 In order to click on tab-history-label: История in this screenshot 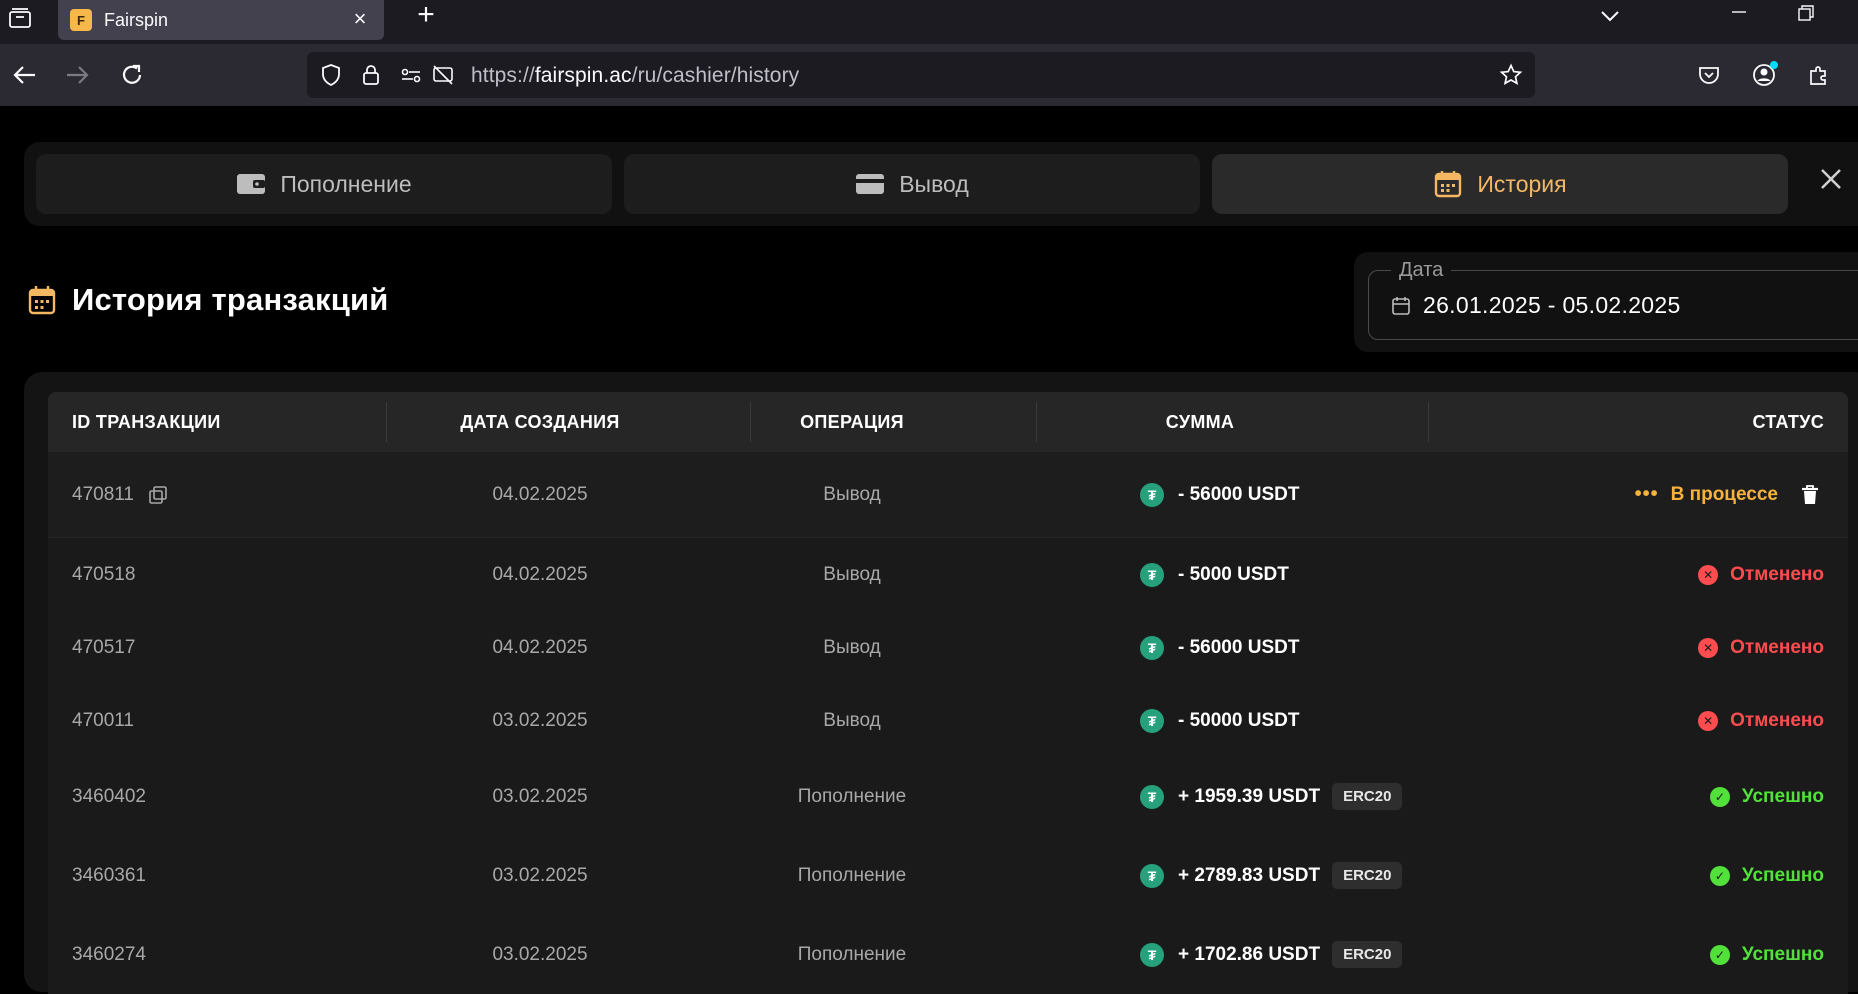, I will do `click(1522, 183)`.